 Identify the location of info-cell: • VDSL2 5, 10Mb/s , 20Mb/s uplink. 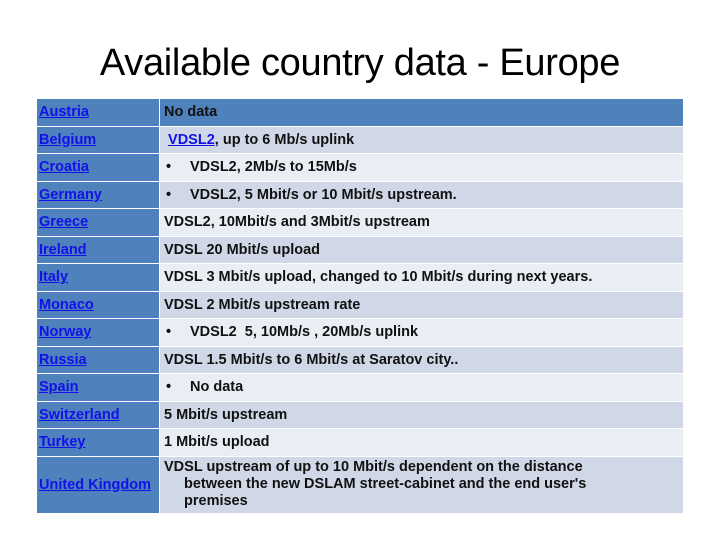
(421, 333).